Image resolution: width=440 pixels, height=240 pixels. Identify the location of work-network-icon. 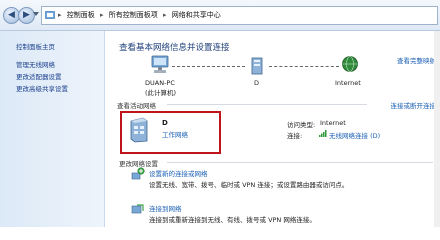
(139, 130).